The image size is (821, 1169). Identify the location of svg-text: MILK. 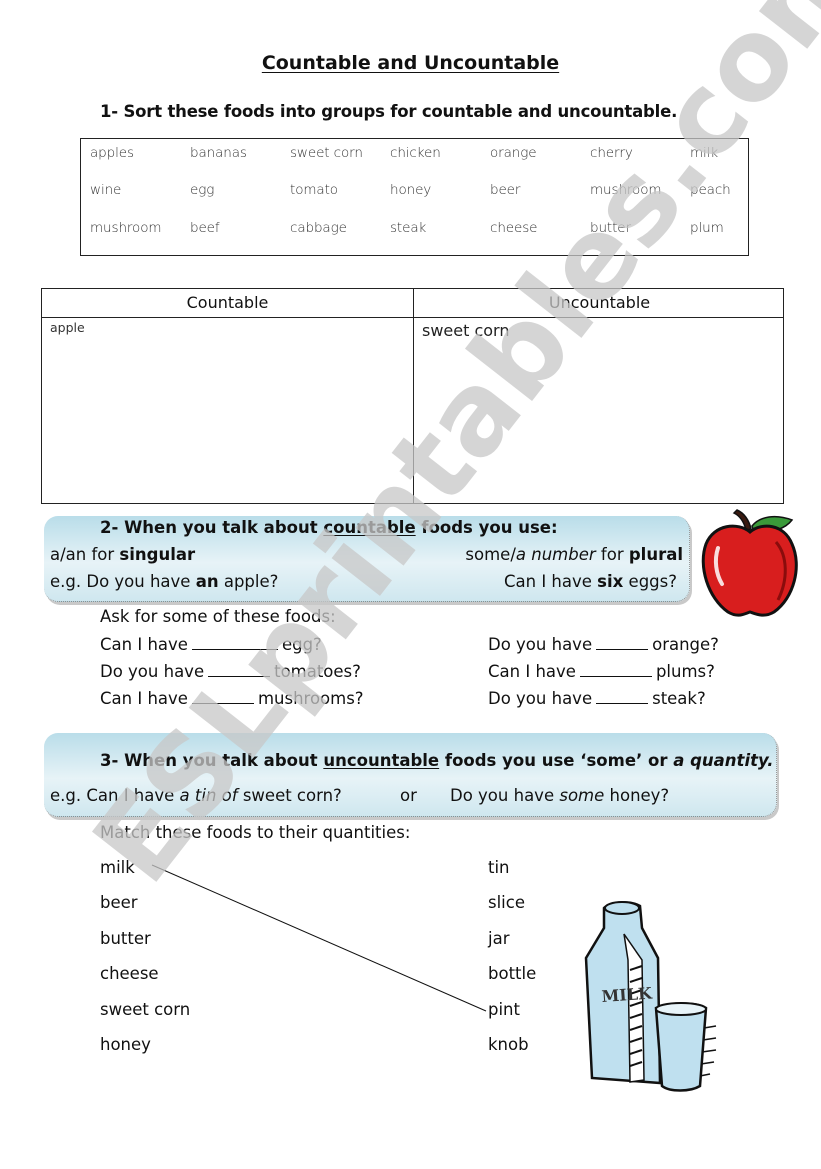
(627, 994).